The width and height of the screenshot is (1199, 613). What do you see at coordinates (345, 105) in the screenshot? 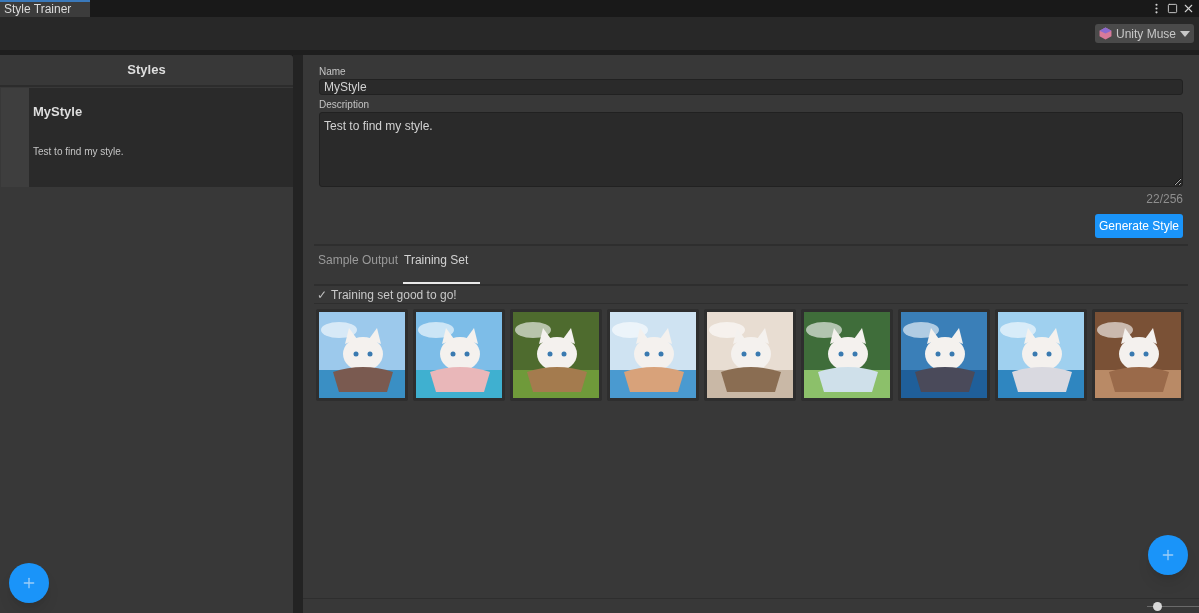
I see `field-label: Description` at bounding box center [345, 105].